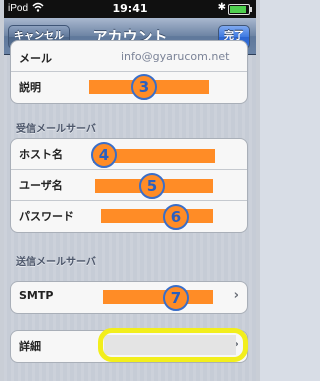 Image resolution: width=320 pixels, height=381 pixels. I want to click on outgoing-server-header: 送信メールサーバ, so click(56, 262).